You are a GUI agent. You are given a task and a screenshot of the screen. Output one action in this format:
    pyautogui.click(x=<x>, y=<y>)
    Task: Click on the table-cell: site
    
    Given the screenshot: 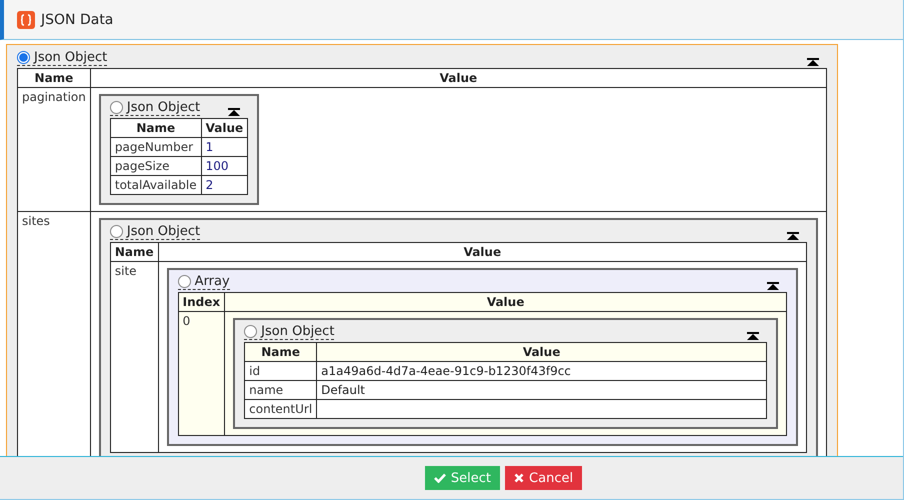 What is the action you would take?
    pyautogui.click(x=134, y=357)
    